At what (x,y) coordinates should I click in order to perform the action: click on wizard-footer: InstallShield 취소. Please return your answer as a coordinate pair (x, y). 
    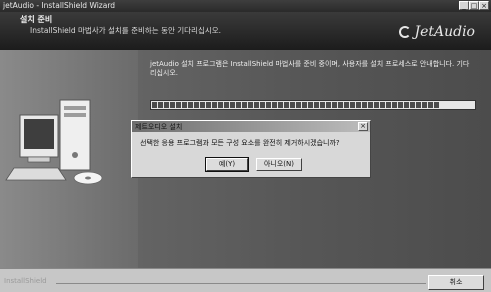
    Looking at the image, I should click on (245, 280).